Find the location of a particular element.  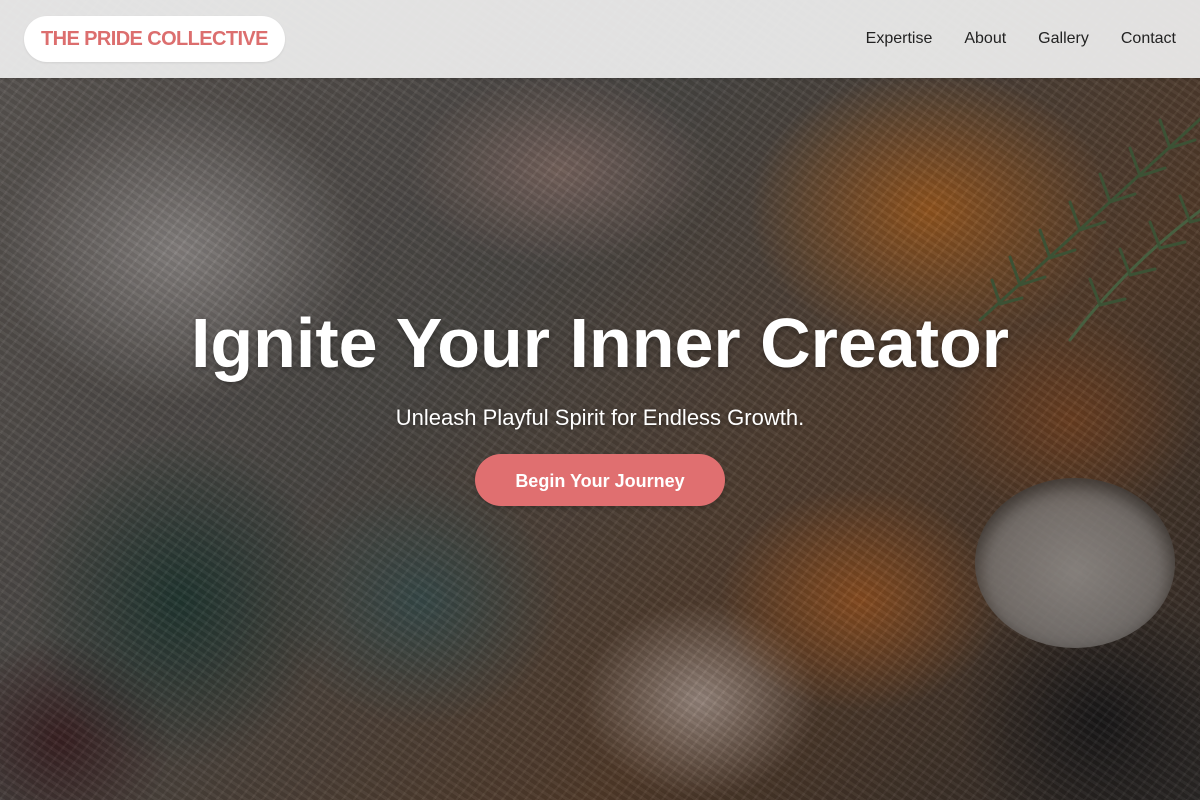

nav-links: Expertise About Gallery Contact is located at coordinates (1021, 39).